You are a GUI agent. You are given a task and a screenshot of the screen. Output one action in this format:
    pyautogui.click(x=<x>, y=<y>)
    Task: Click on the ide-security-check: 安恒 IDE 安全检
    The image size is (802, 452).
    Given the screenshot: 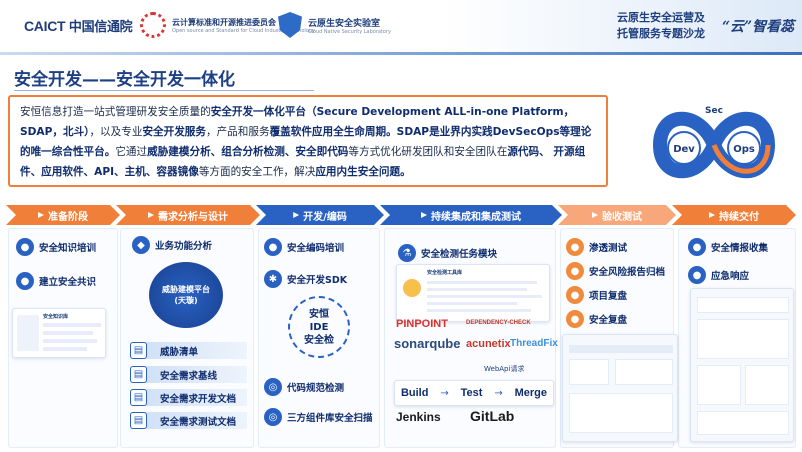 What is the action you would take?
    pyautogui.click(x=319, y=327)
    